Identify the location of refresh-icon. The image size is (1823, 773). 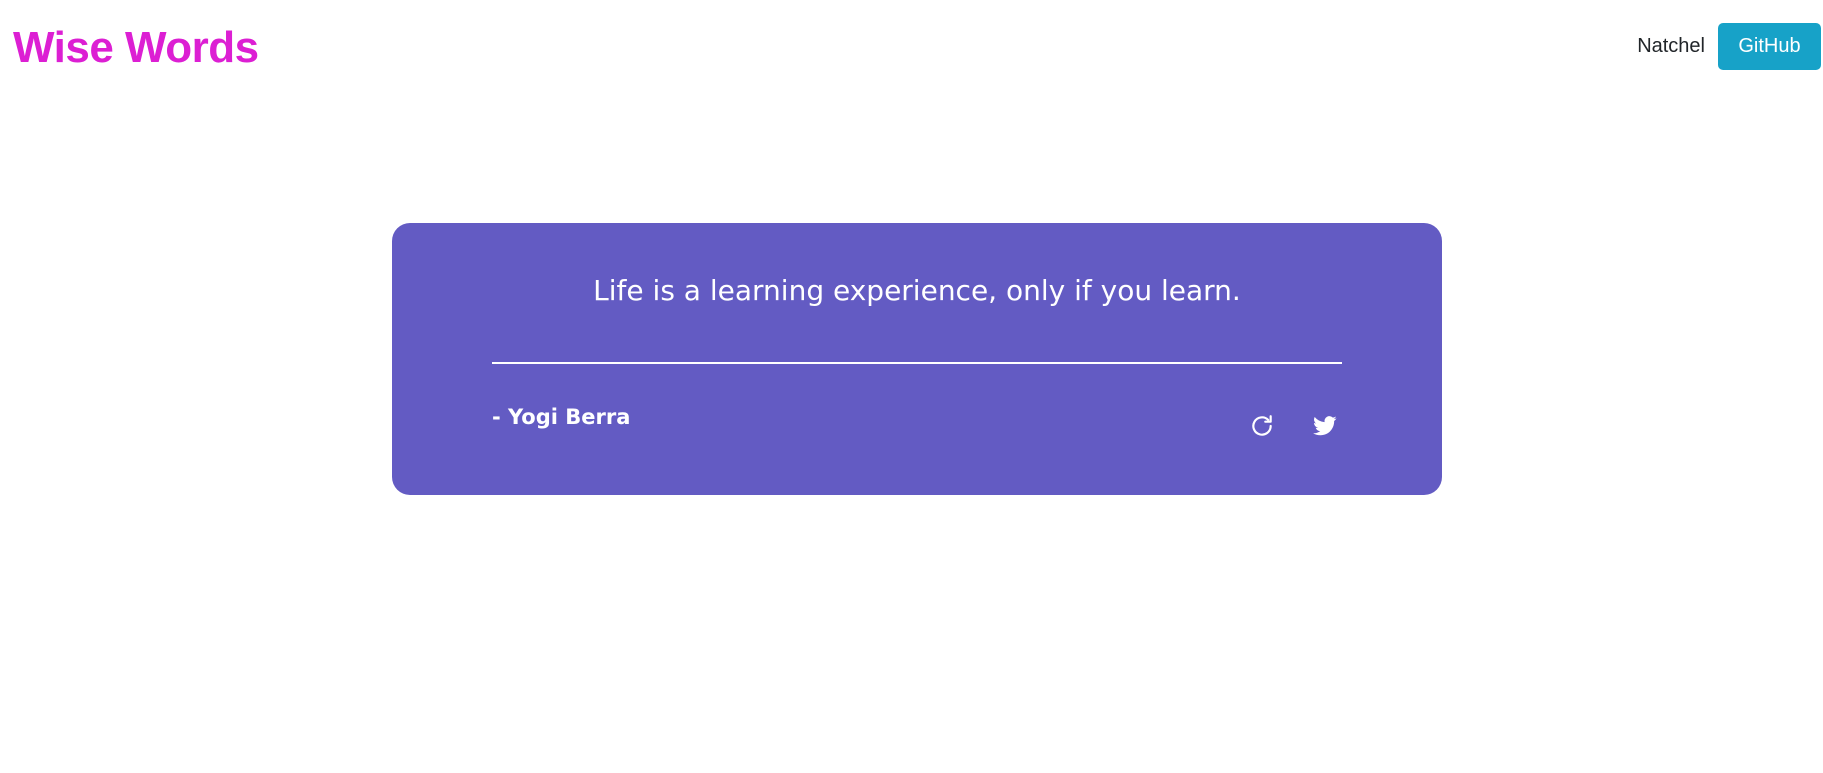
(1262, 425).